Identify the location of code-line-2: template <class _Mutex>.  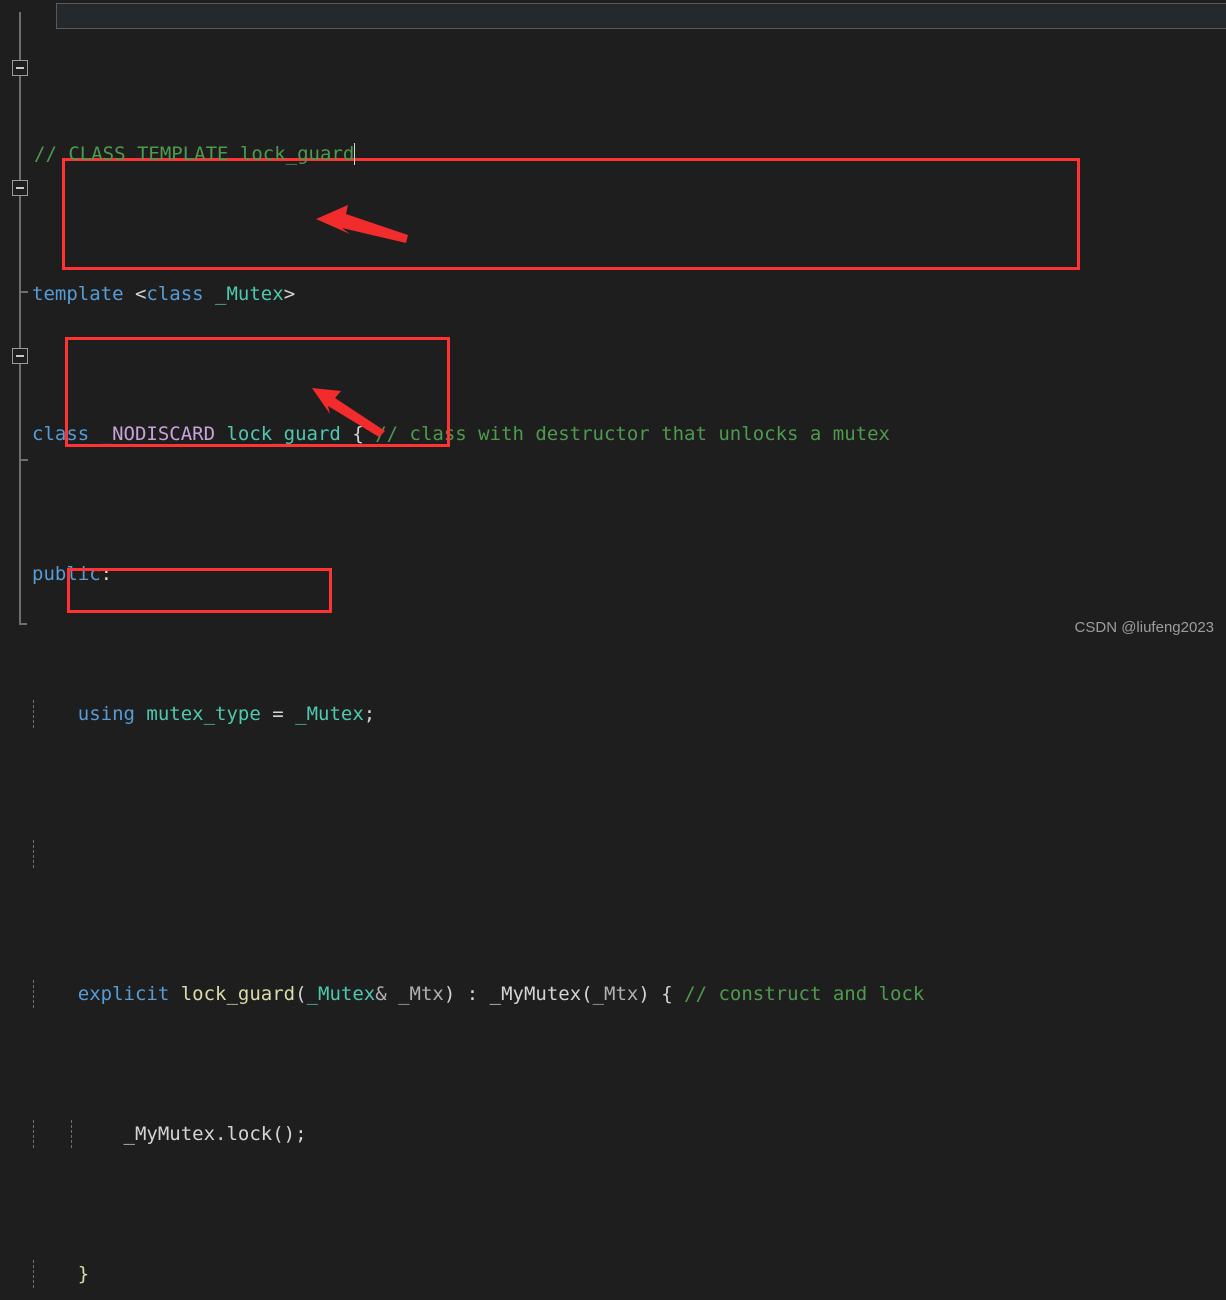
(627, 294).